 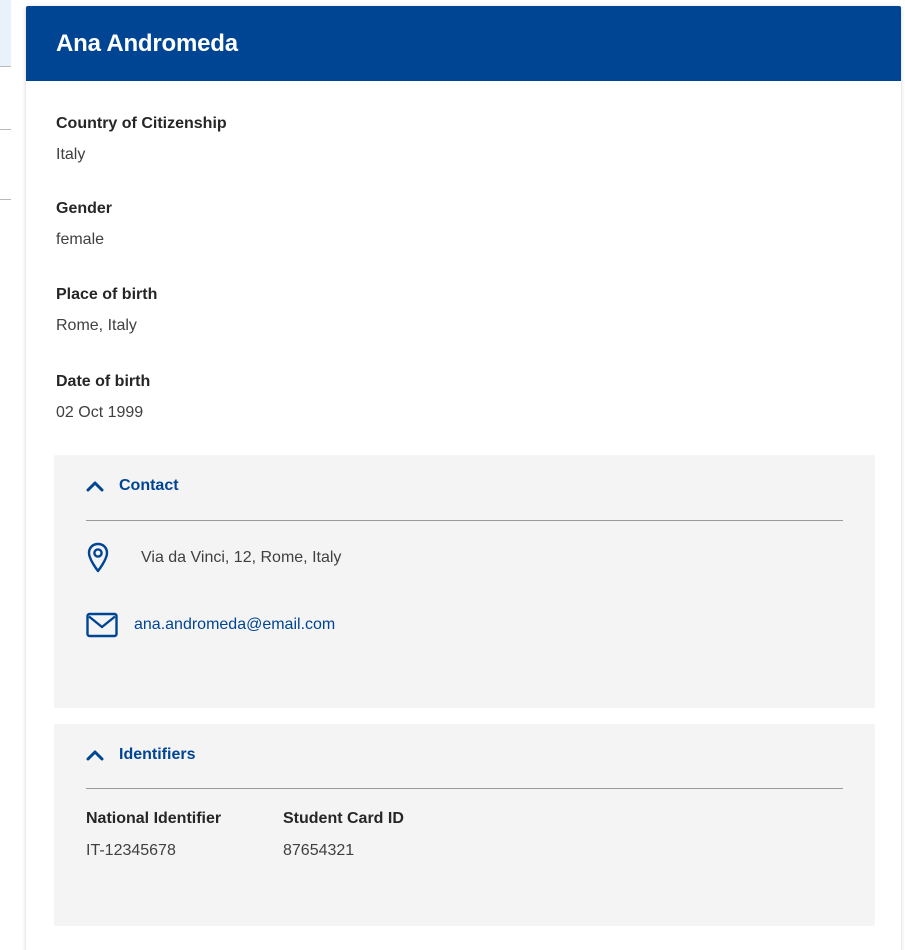 What do you see at coordinates (71, 154) in the screenshot?
I see `field-value: Italy` at bounding box center [71, 154].